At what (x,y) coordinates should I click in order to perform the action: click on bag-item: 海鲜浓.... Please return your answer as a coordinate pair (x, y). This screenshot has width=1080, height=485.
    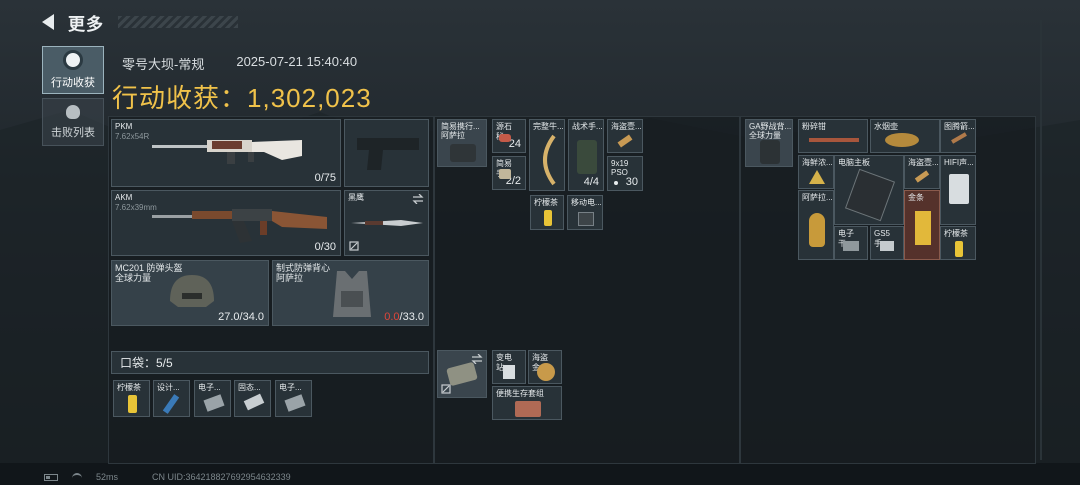
    Looking at the image, I should click on (816, 172).